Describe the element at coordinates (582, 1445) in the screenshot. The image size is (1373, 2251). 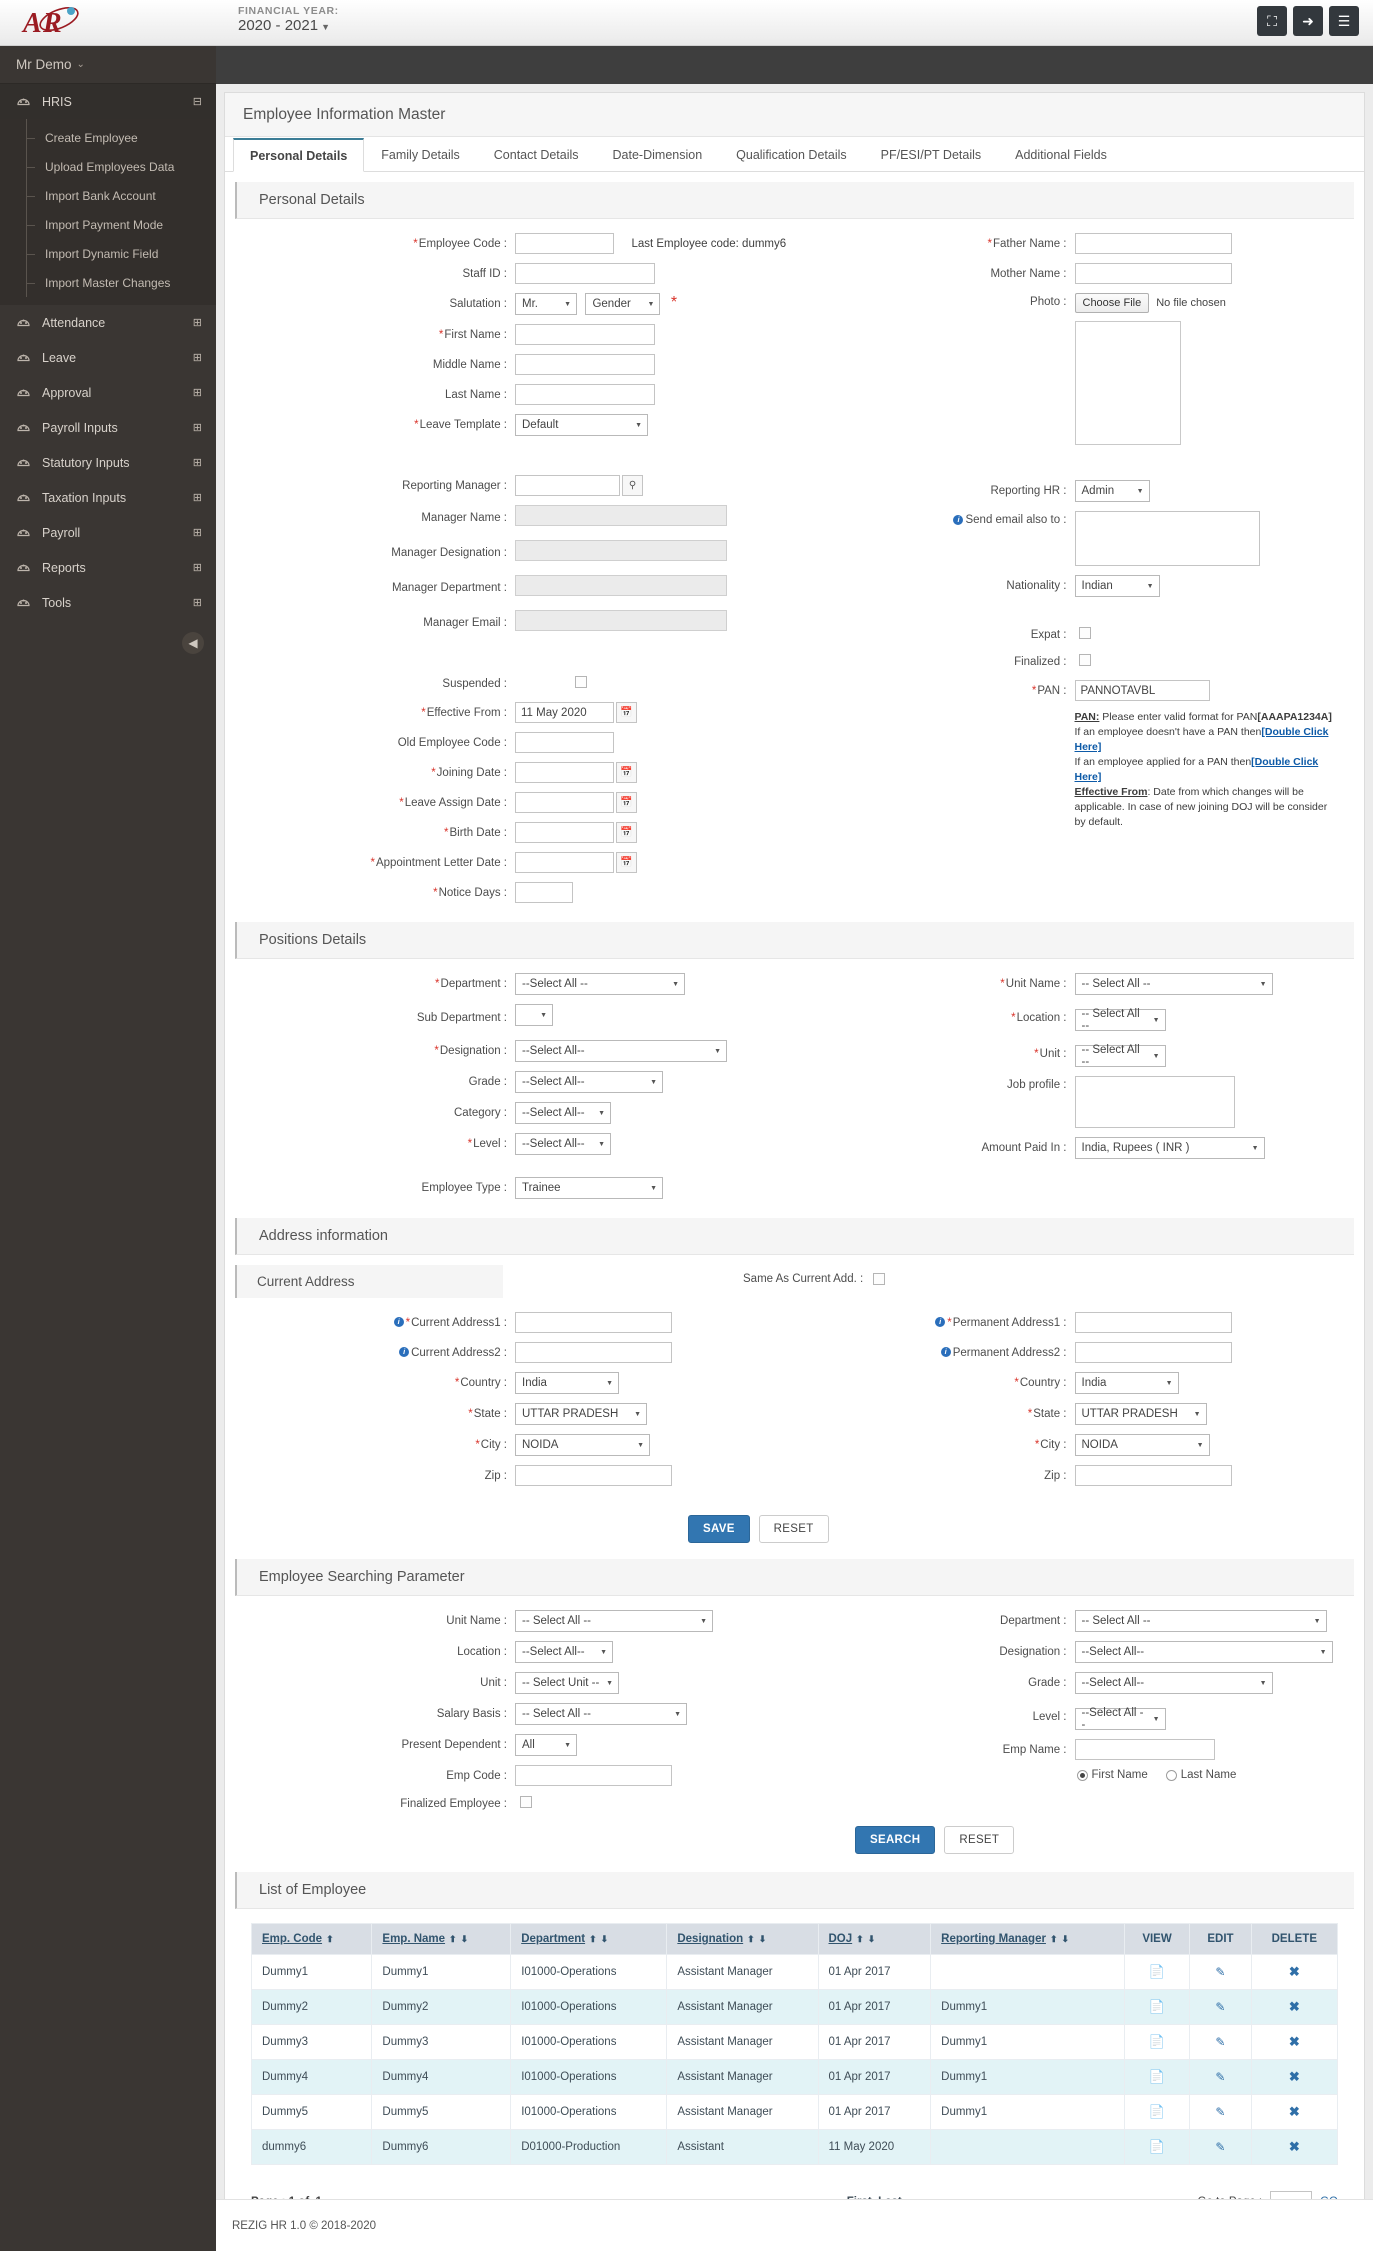
I see `current-city-select: NOIDA` at that location.